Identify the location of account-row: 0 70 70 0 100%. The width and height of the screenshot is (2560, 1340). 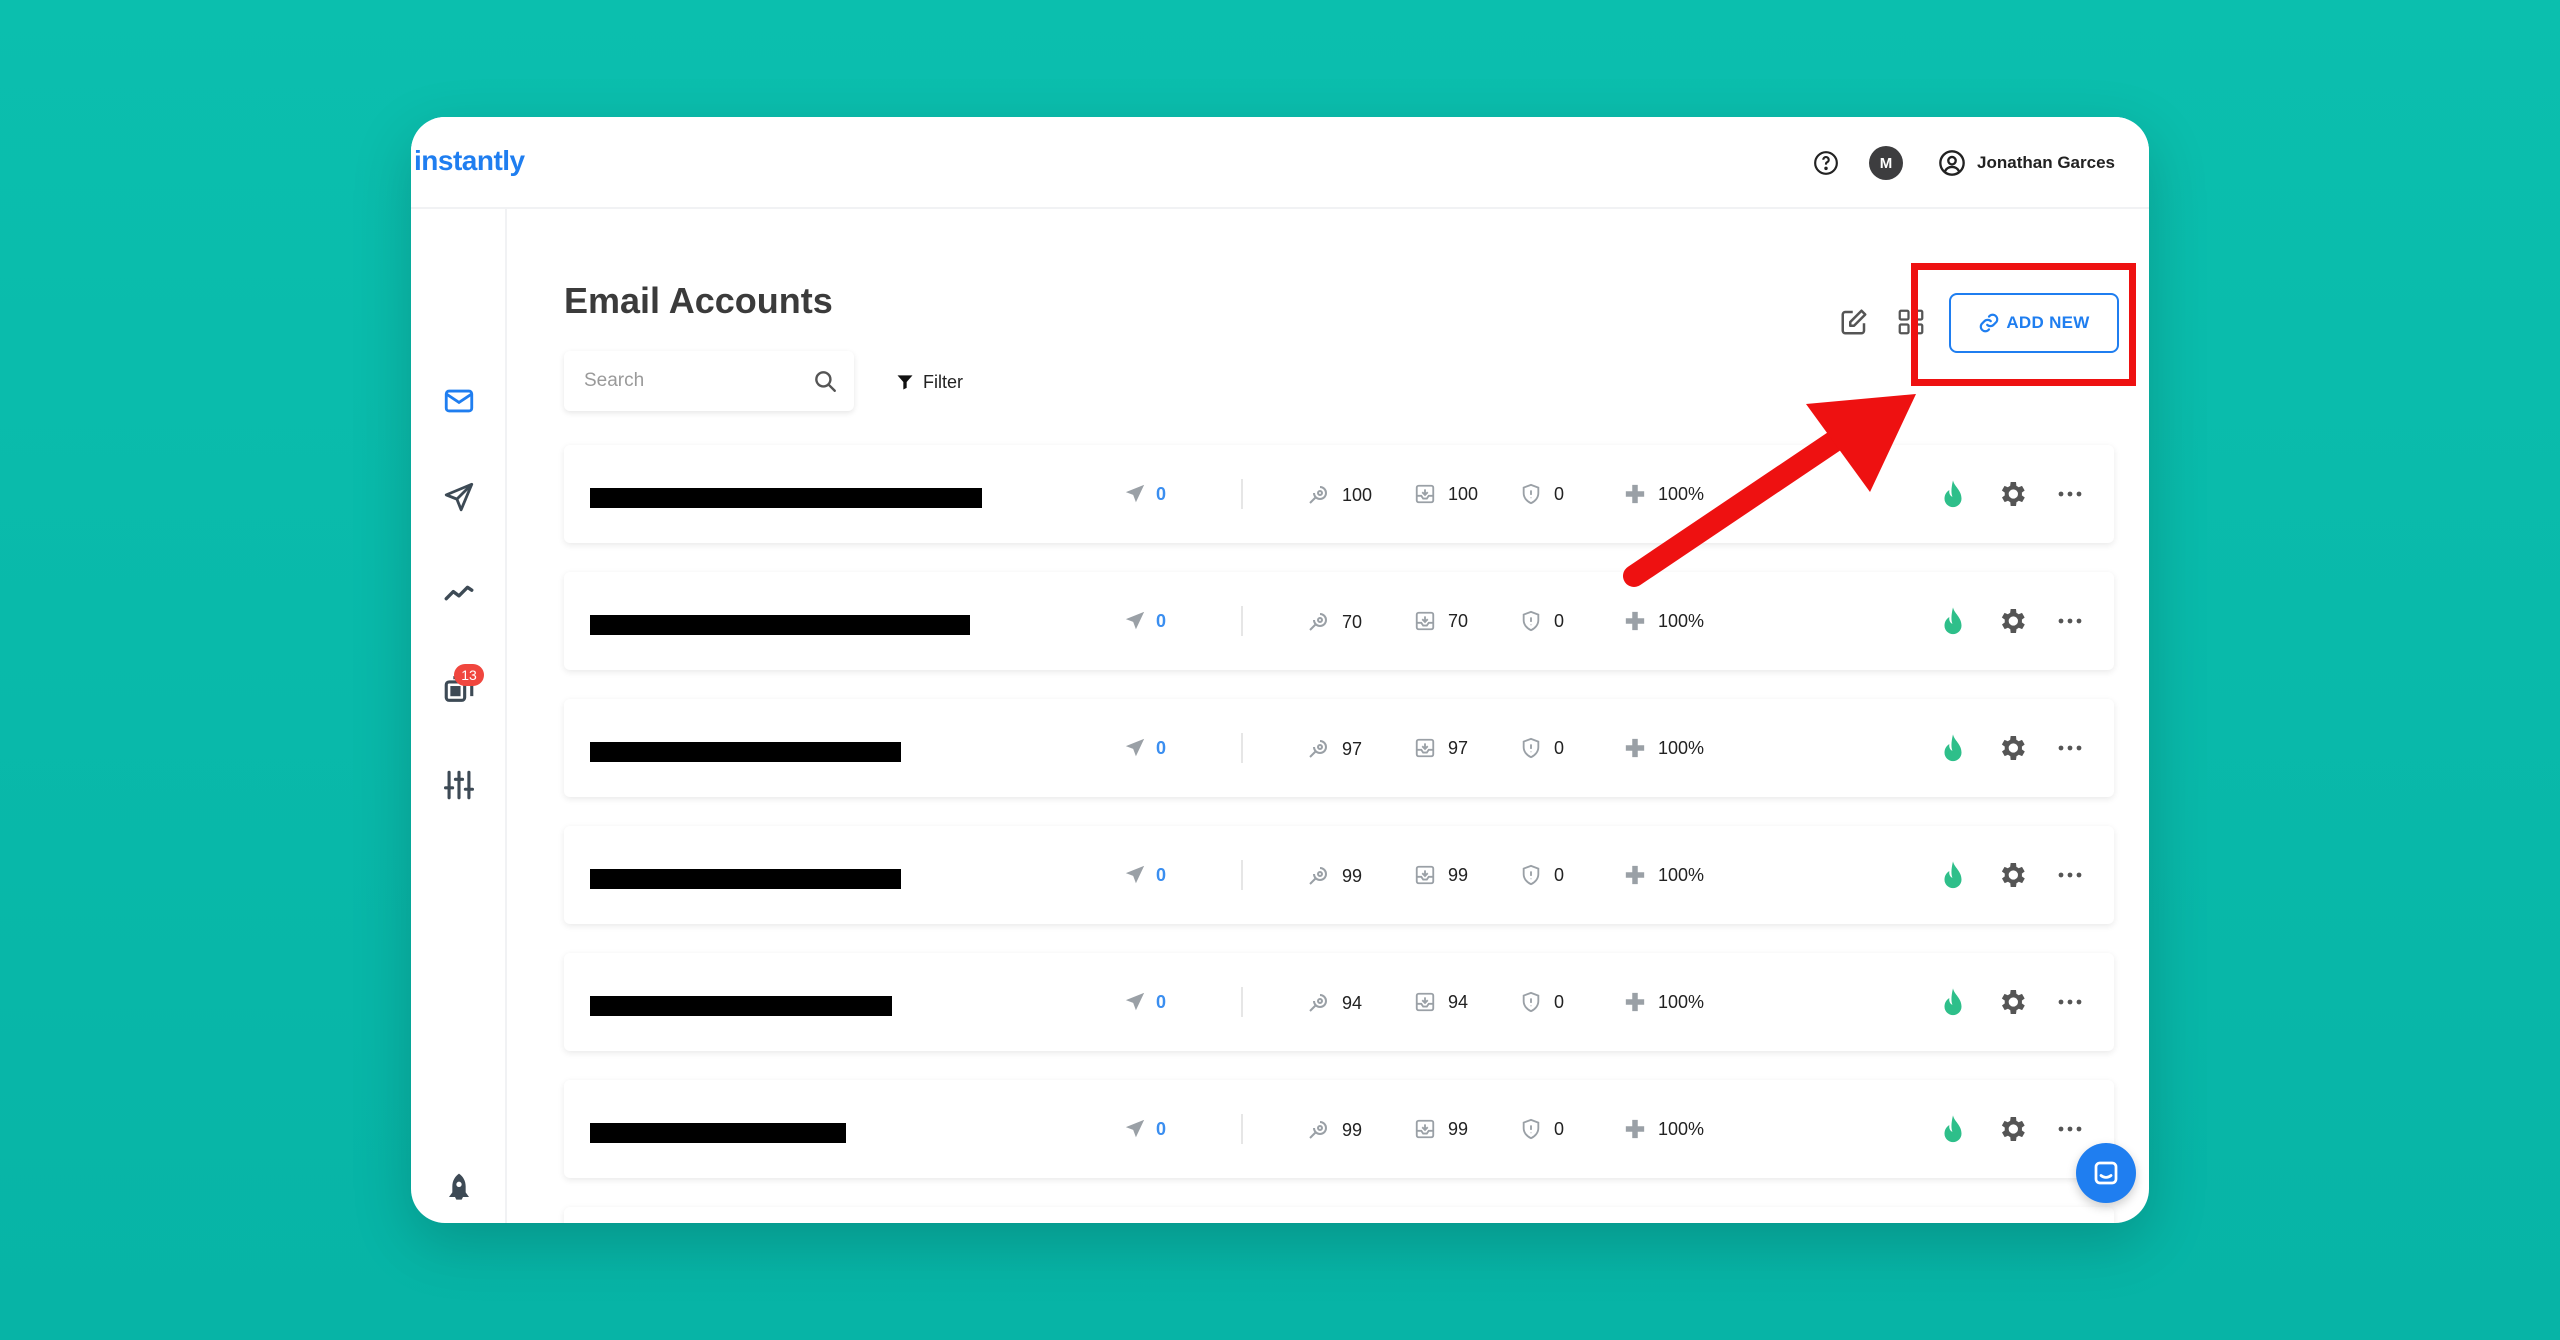
(1339, 621).